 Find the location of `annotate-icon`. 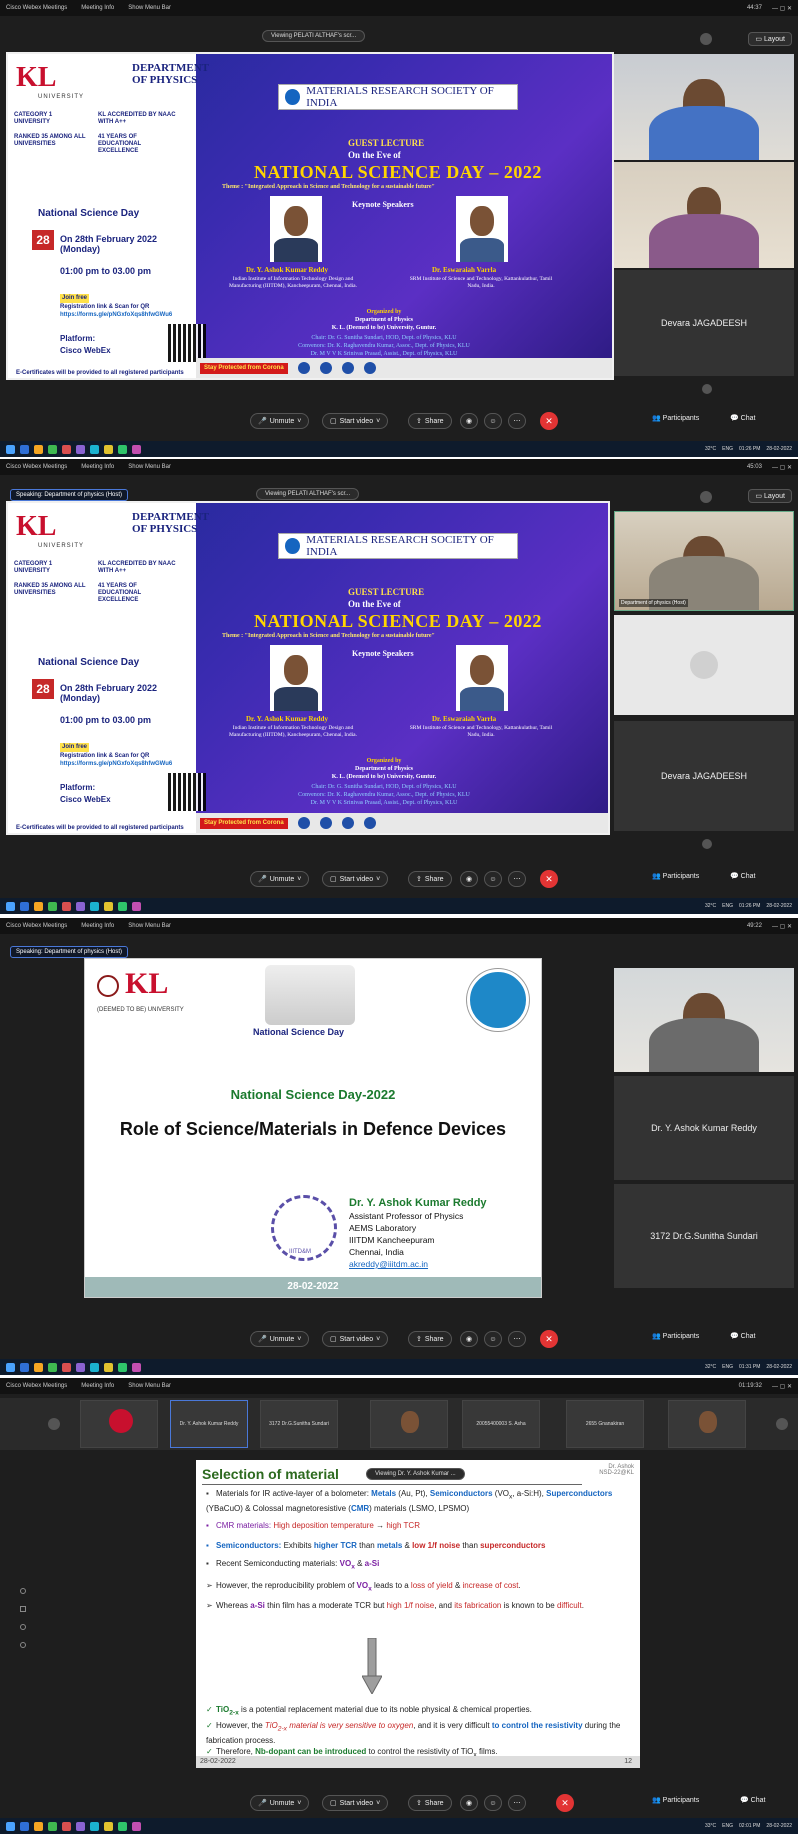

annotate-icon is located at coordinates (23, 1609).